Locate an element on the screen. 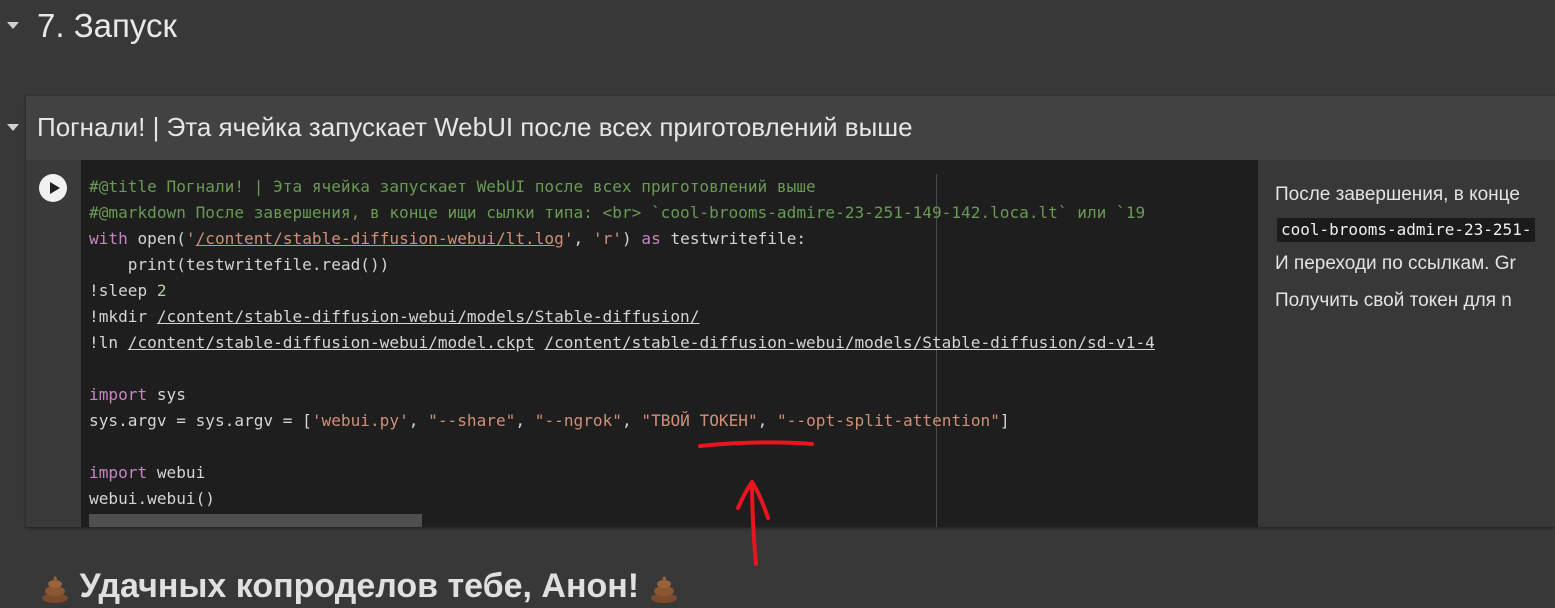 The image size is (1555, 608). section-collapse-toggle is located at coordinates (13, 25).